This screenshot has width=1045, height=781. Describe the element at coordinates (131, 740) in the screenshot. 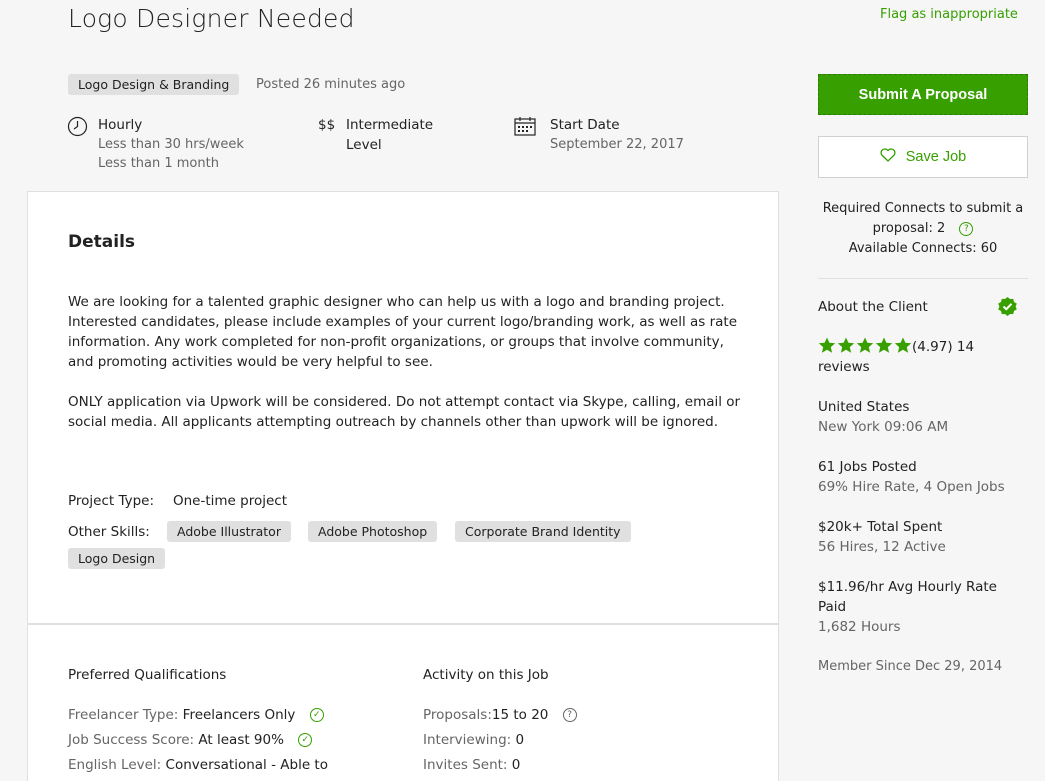

I see `job-success-label: Job Success Score:` at that location.